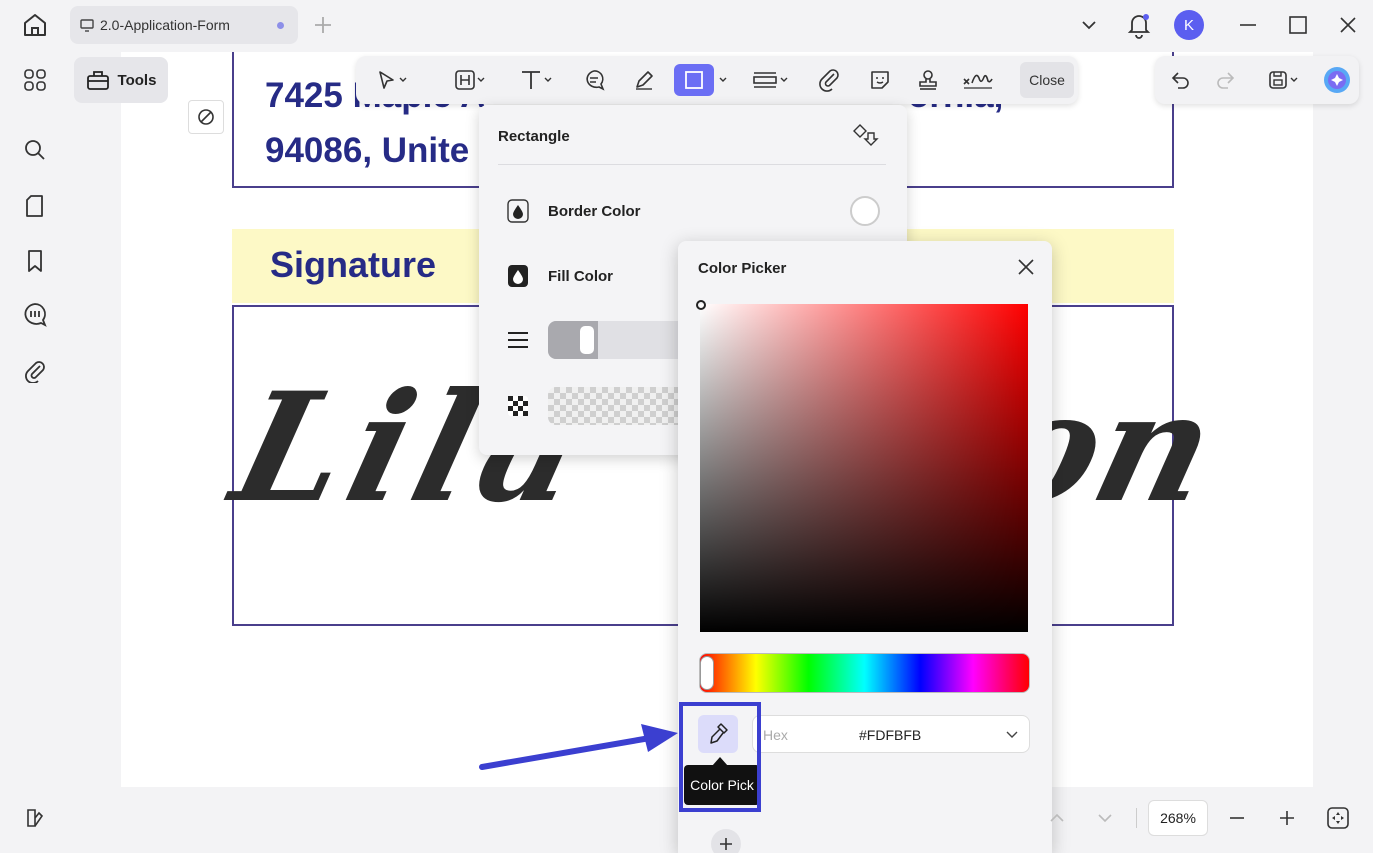 Image resolution: width=1373 pixels, height=853 pixels. I want to click on redo-button, so click(1225, 80).